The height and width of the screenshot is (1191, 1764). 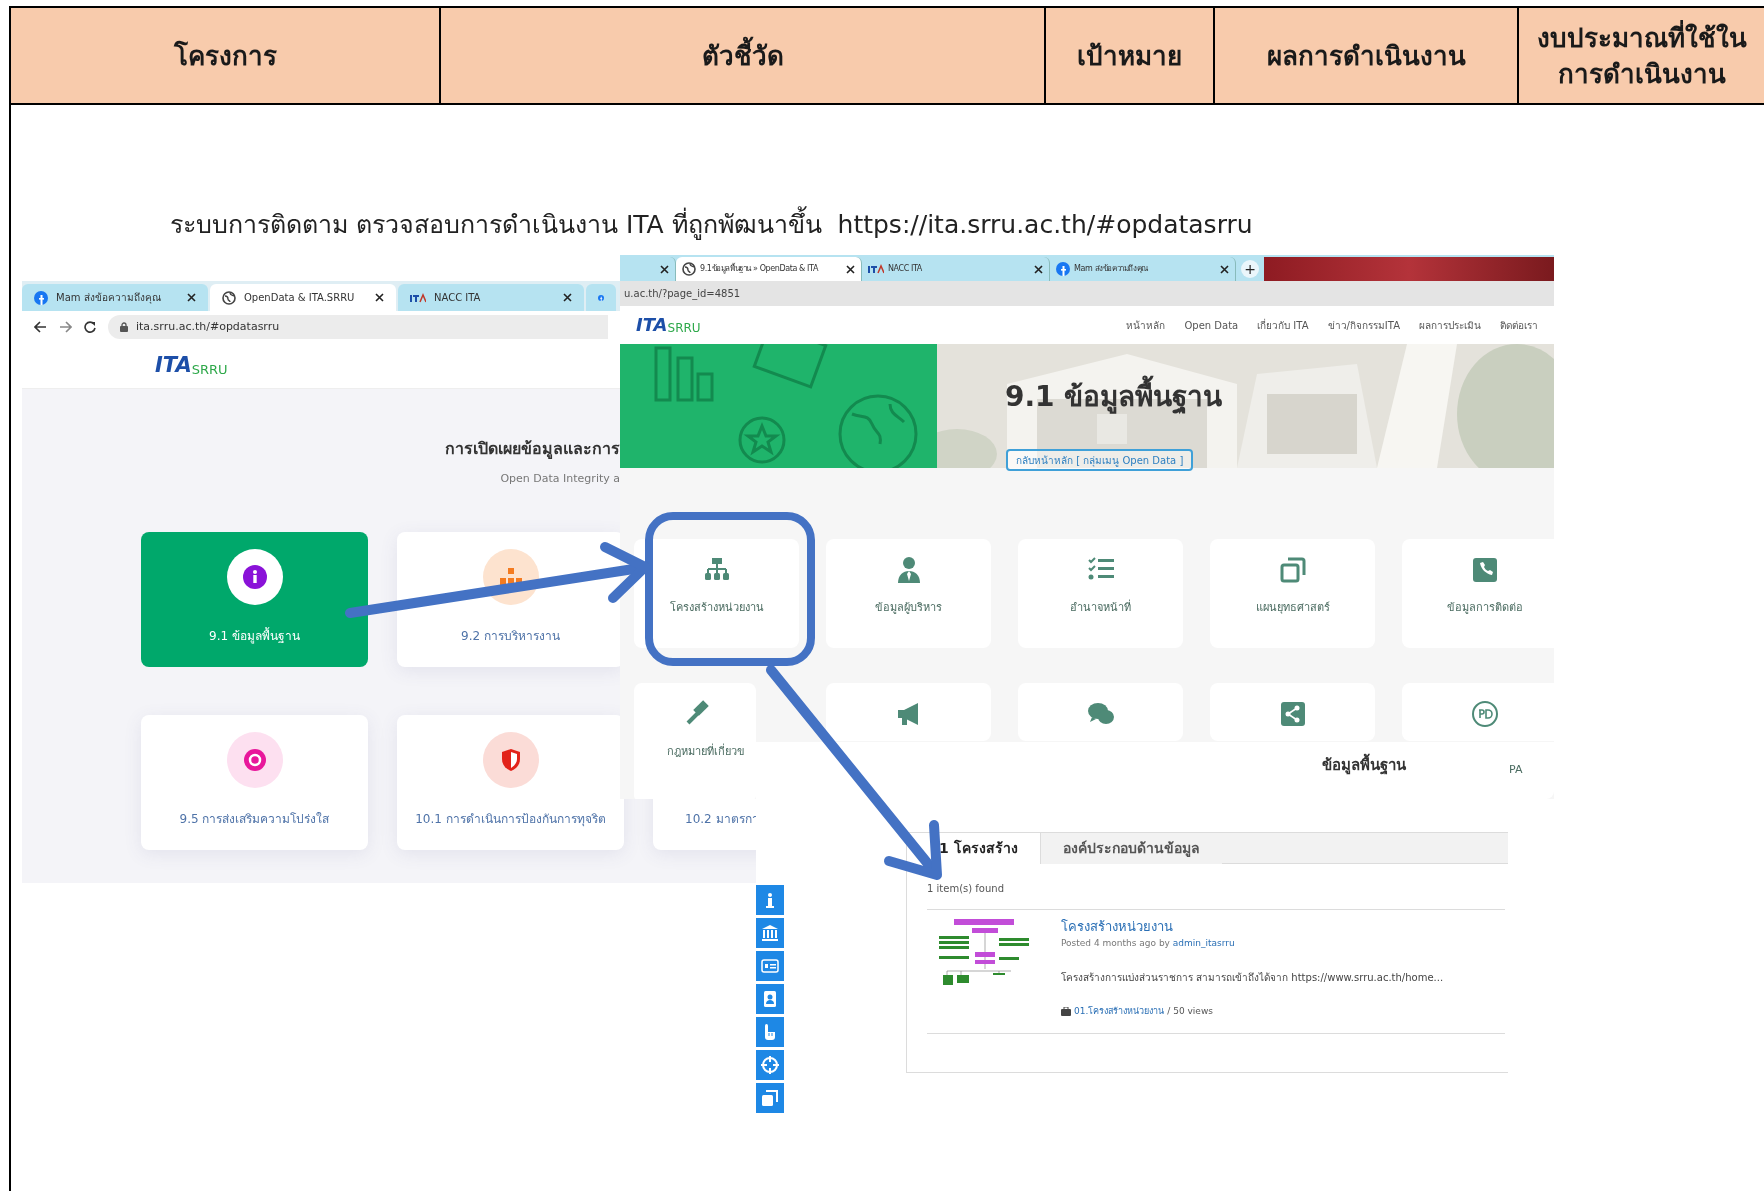 What do you see at coordinates (1130, 55) in the screenshot?
I see `column-header: เป้าหมาย` at bounding box center [1130, 55].